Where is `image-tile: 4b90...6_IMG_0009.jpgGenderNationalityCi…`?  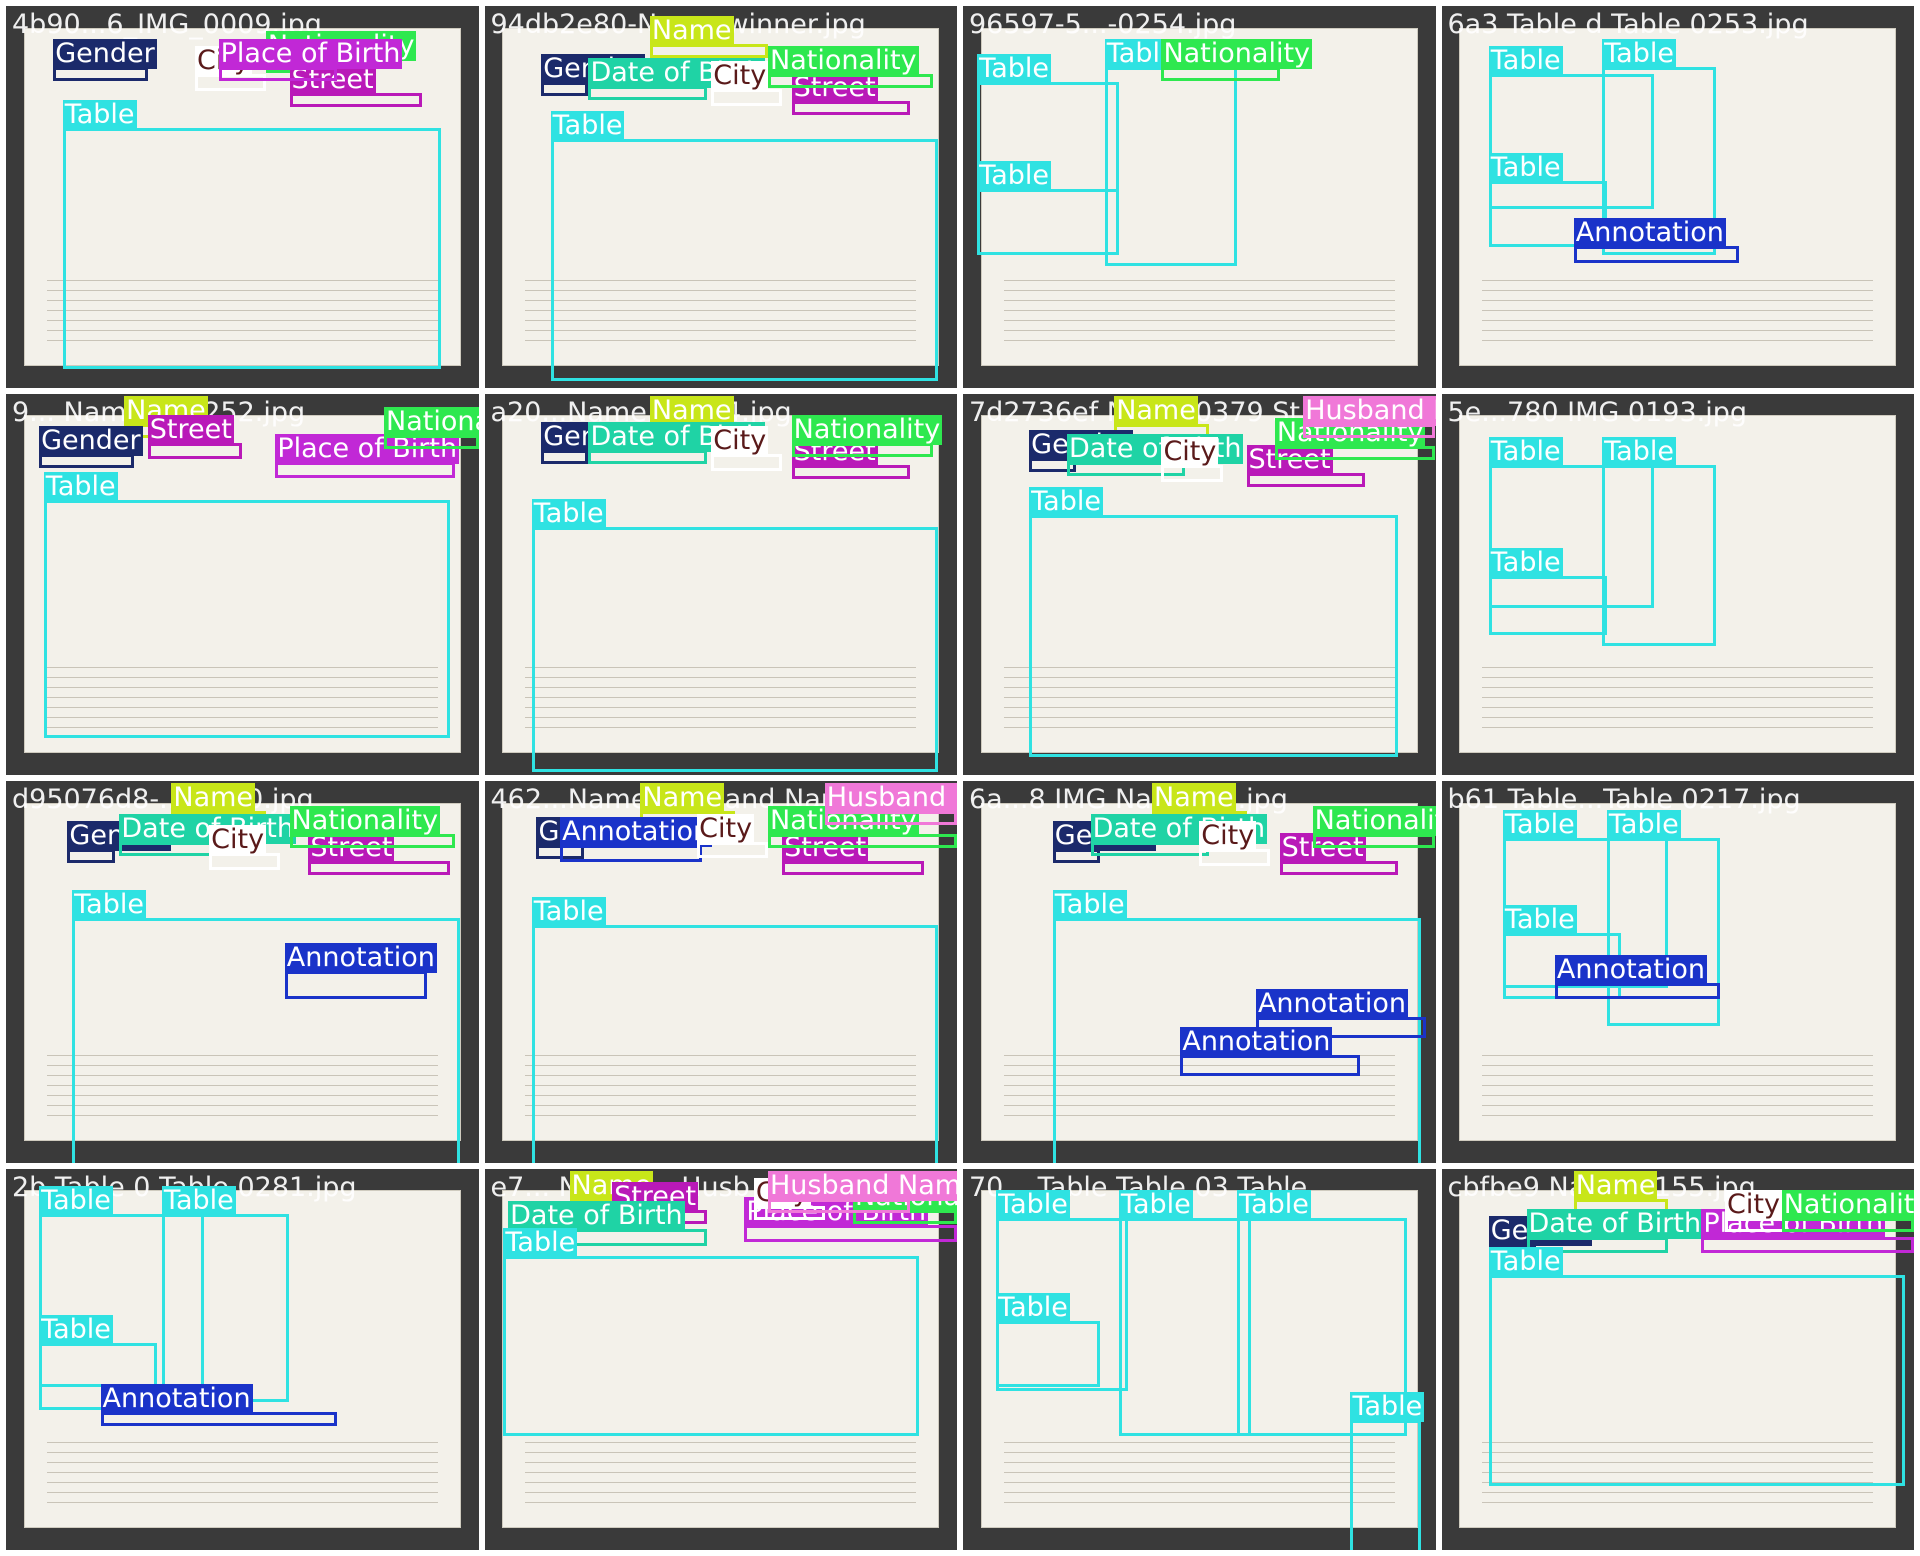 image-tile: 4b90...6_IMG_0009.jpgGenderNationalityCi… is located at coordinates (242, 197).